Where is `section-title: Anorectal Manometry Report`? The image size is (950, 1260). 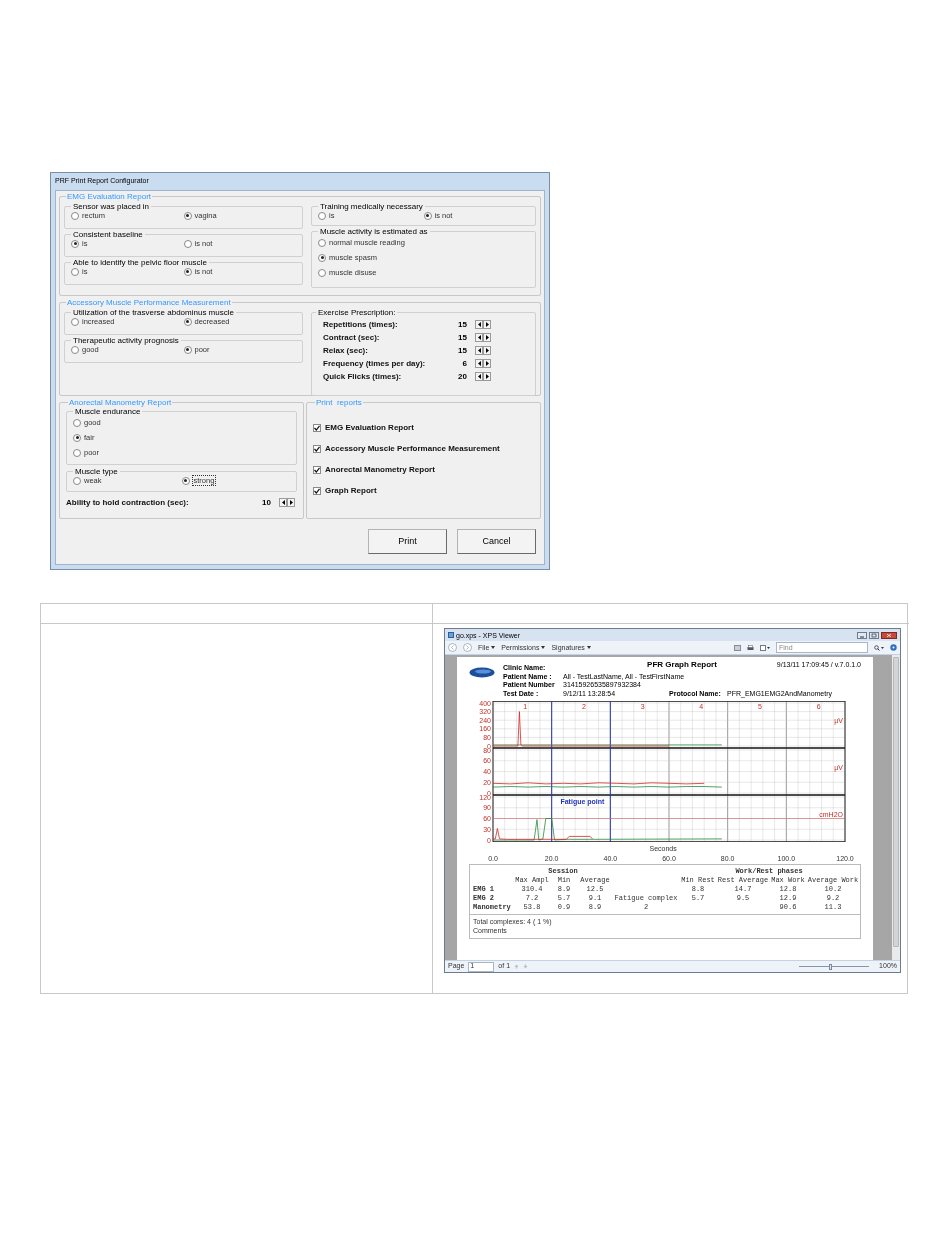 section-title: Anorectal Manometry Report is located at coordinates (120, 402).